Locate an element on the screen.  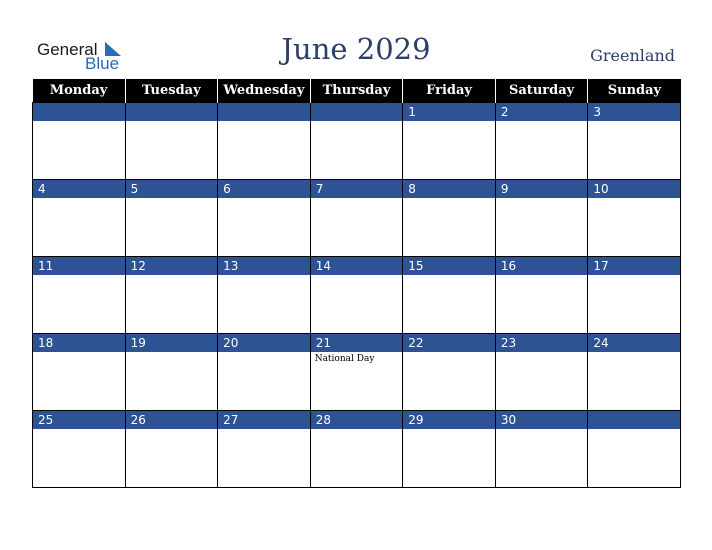
day-cell: 6 is located at coordinates (264, 218).